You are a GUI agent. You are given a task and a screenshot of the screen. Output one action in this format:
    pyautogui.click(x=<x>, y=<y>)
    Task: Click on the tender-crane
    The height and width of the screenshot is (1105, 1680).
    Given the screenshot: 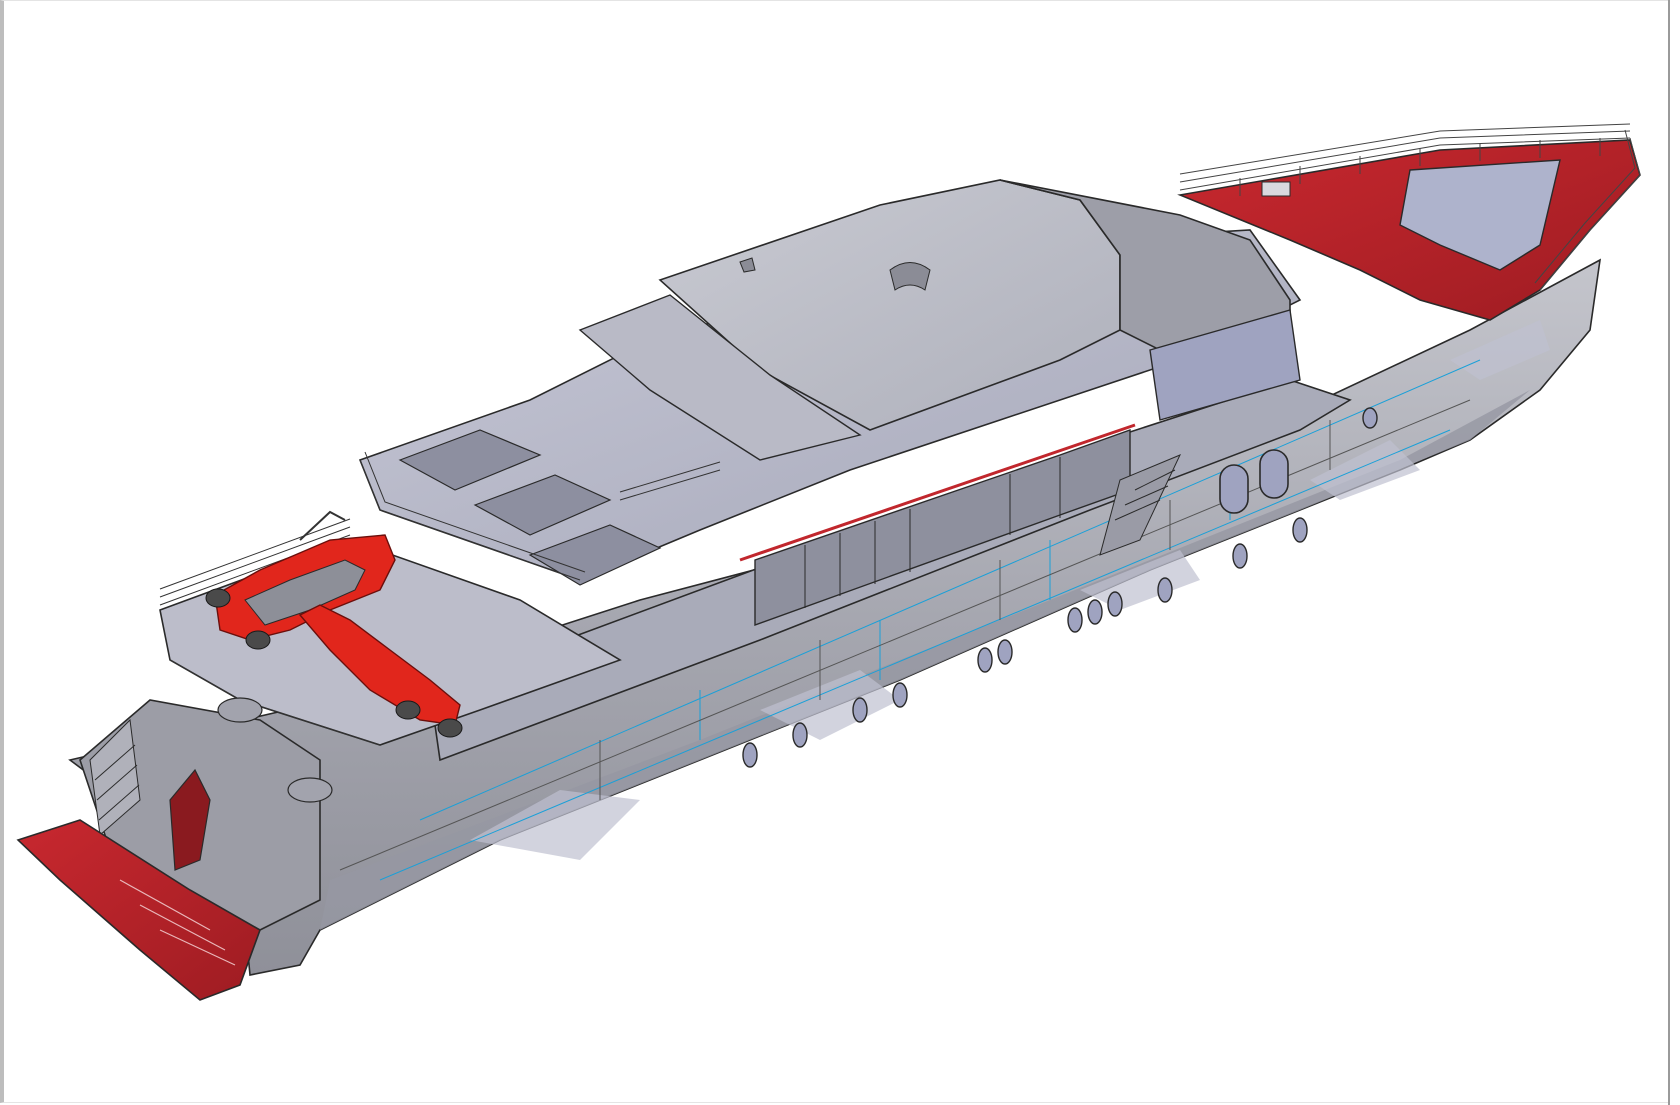 What is the action you would take?
    pyautogui.click(x=322, y=525)
    